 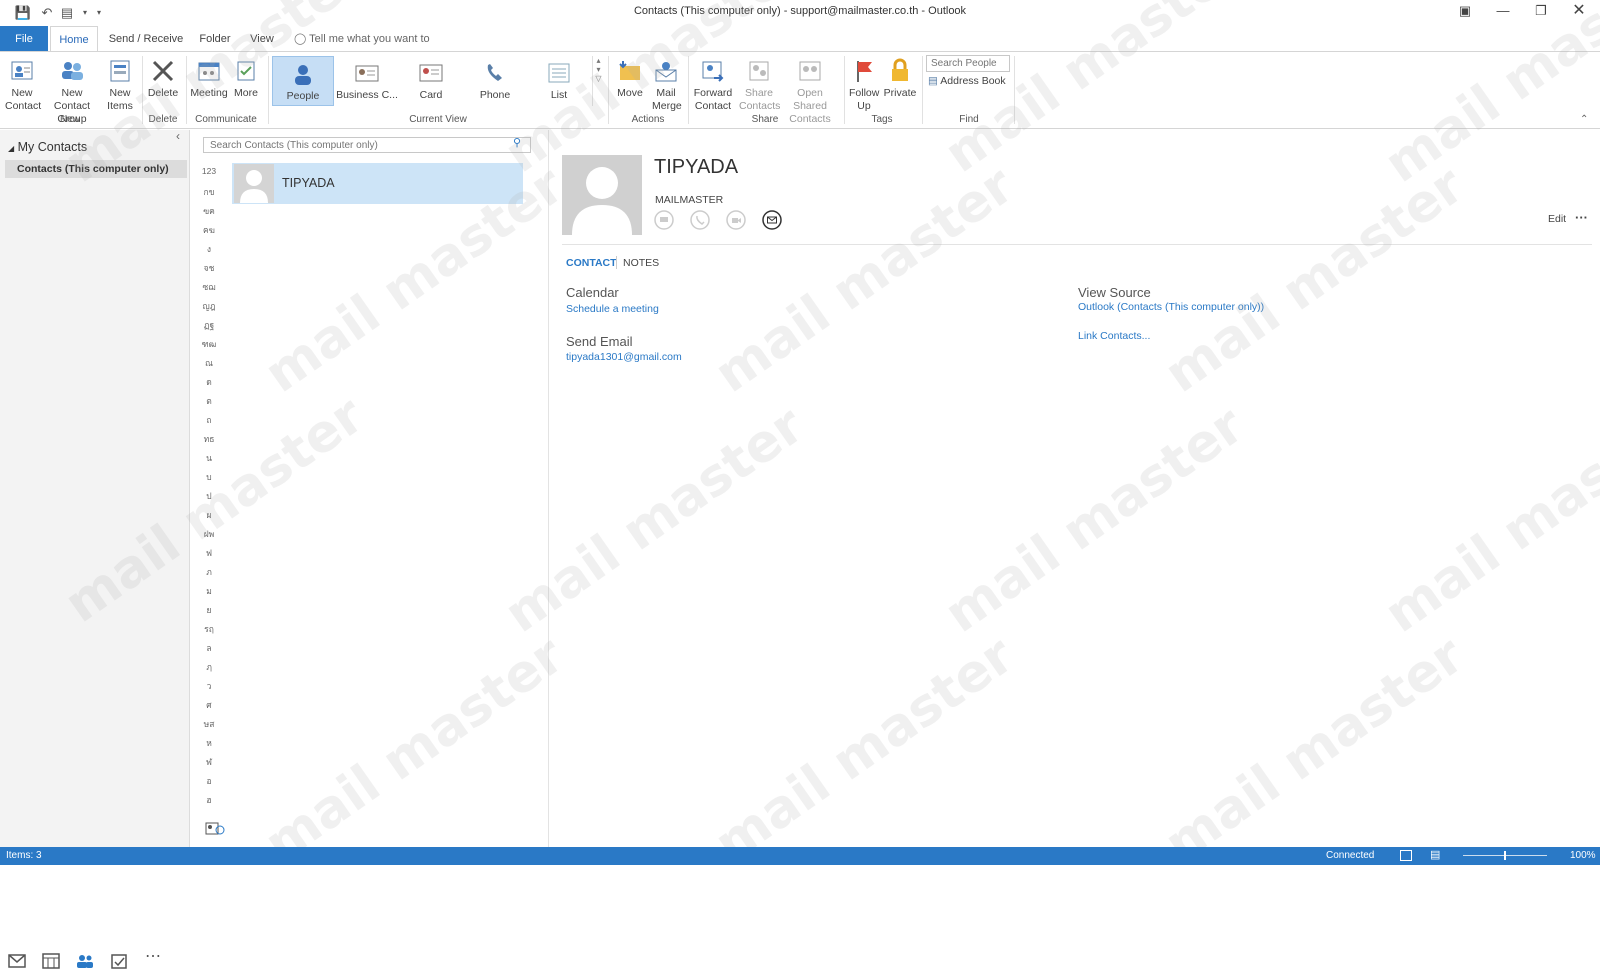 What do you see at coordinates (209, 77) in the screenshot?
I see `meeting-button: Meeting` at bounding box center [209, 77].